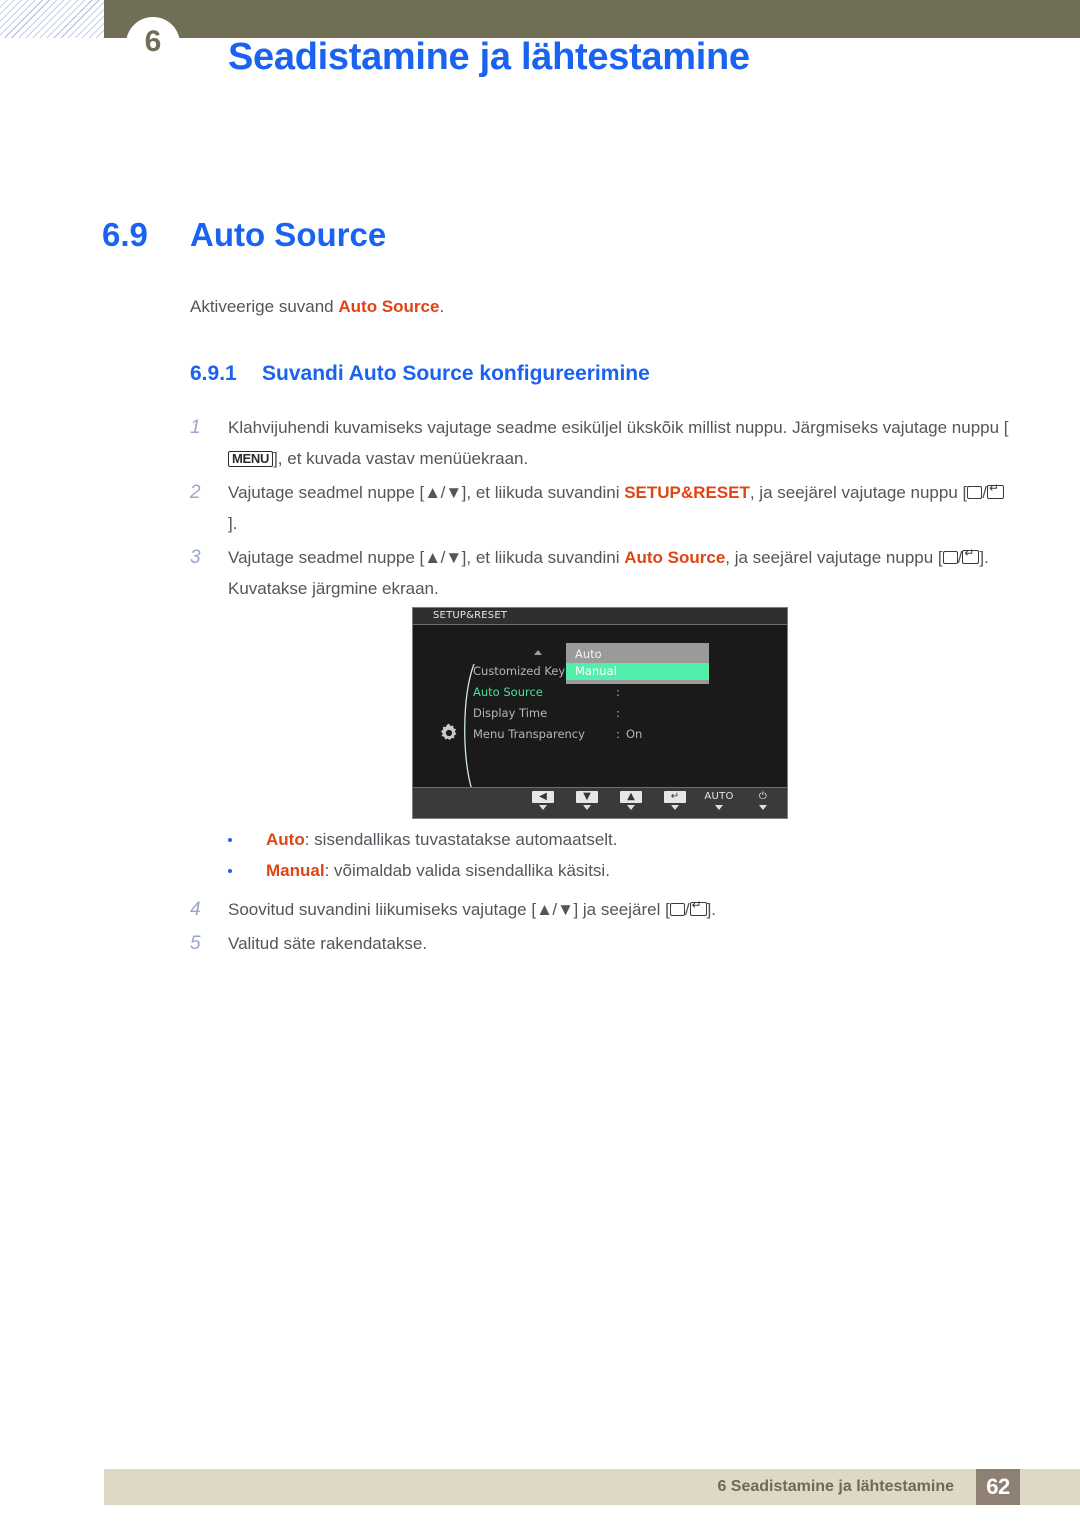 The width and height of the screenshot is (1080, 1527). I want to click on osd-dropdown-option: Auto, so click(637, 654).